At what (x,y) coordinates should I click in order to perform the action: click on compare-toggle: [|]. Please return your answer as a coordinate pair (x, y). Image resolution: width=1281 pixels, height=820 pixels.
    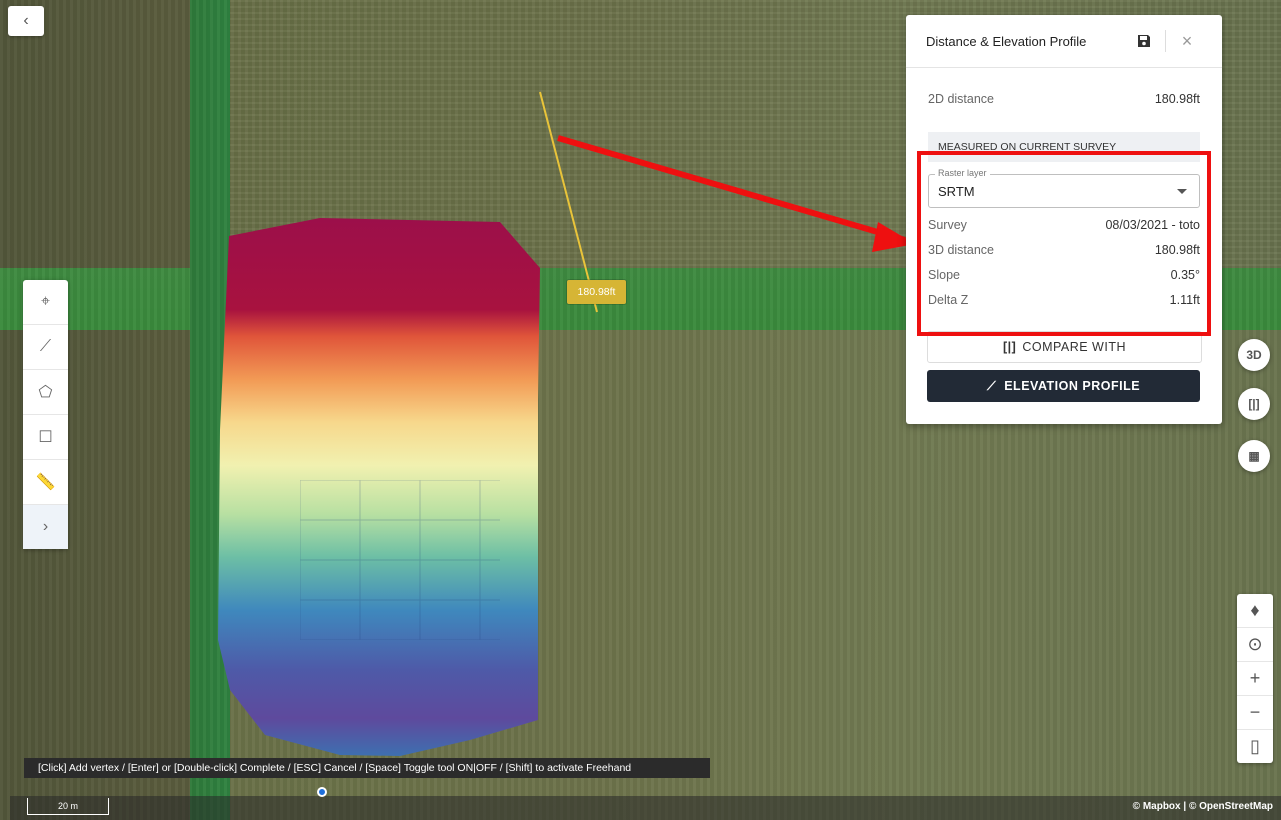
    Looking at the image, I should click on (1254, 404).